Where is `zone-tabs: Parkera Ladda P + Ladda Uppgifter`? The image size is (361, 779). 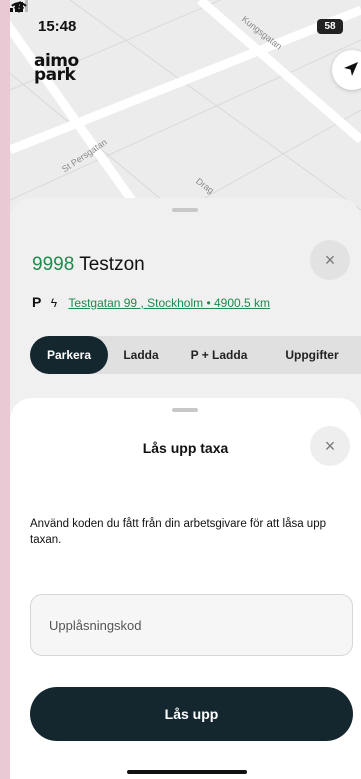
zone-tabs: Parkera Ladda P + Ladda Uppgifter is located at coordinates (195, 355).